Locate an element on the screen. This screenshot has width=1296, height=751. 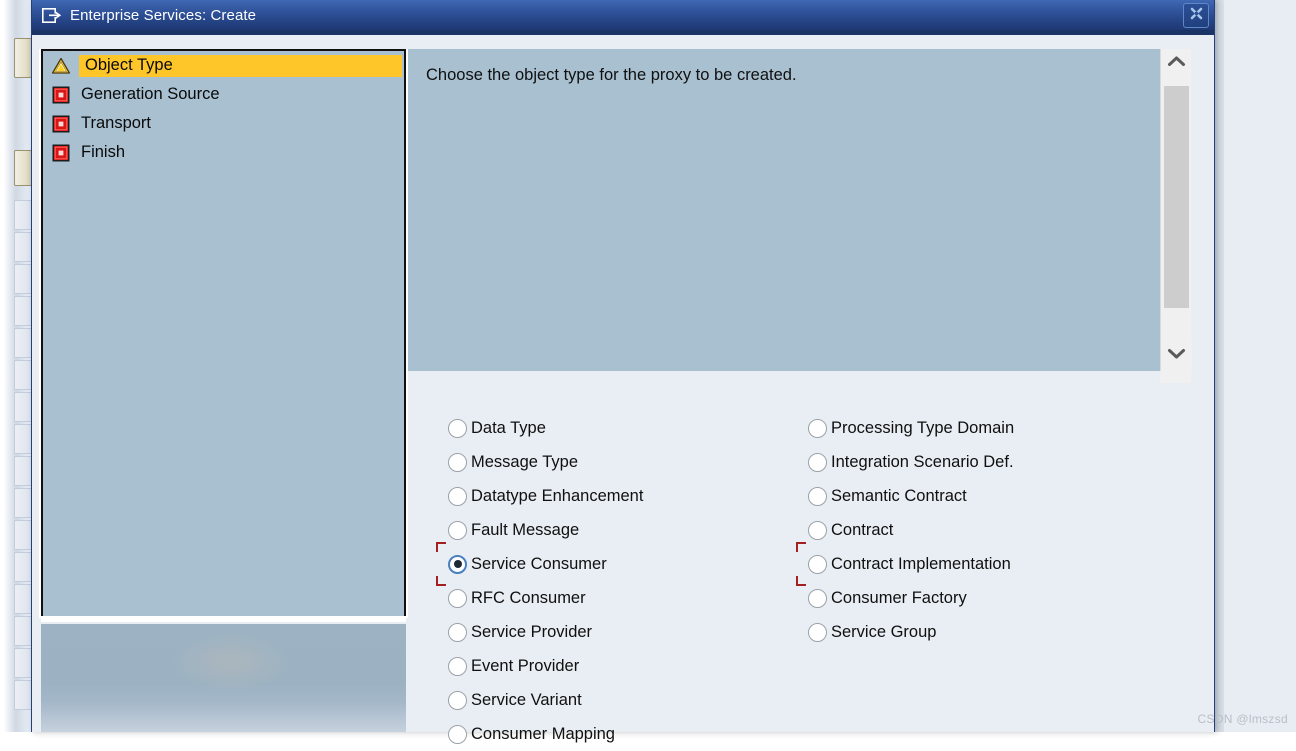
radio-option-message-type: Message Type is located at coordinates (545, 462).